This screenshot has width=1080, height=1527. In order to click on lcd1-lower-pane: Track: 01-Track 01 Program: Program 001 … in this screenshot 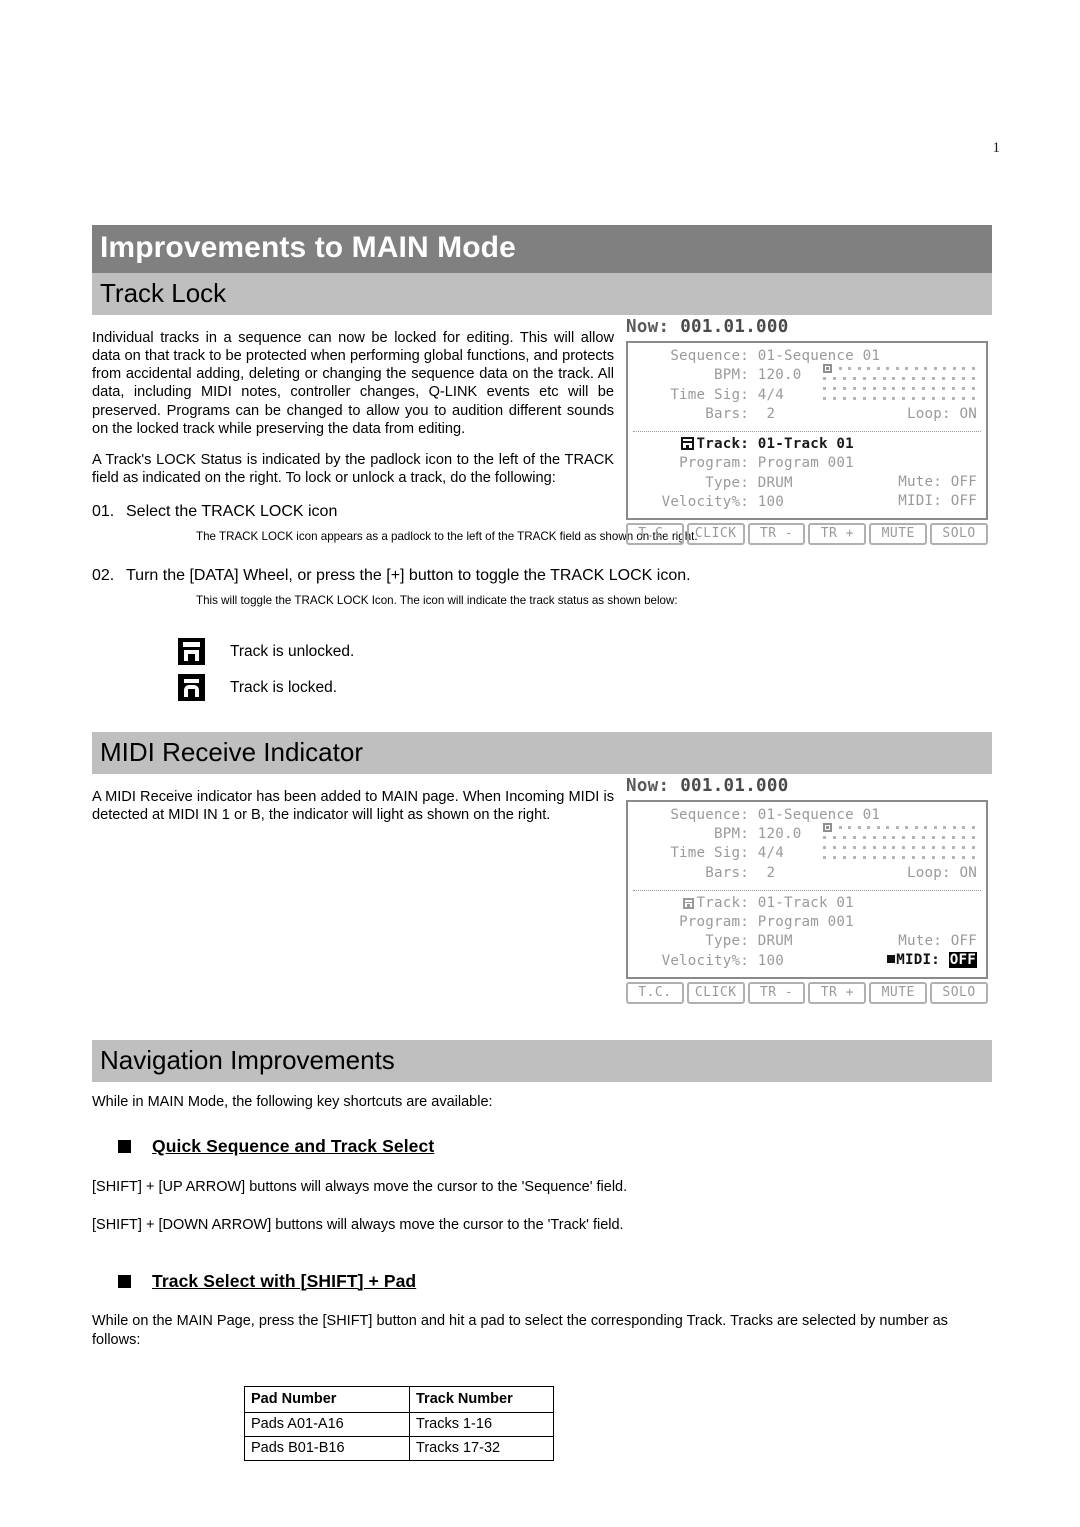, I will do `click(807, 475)`.